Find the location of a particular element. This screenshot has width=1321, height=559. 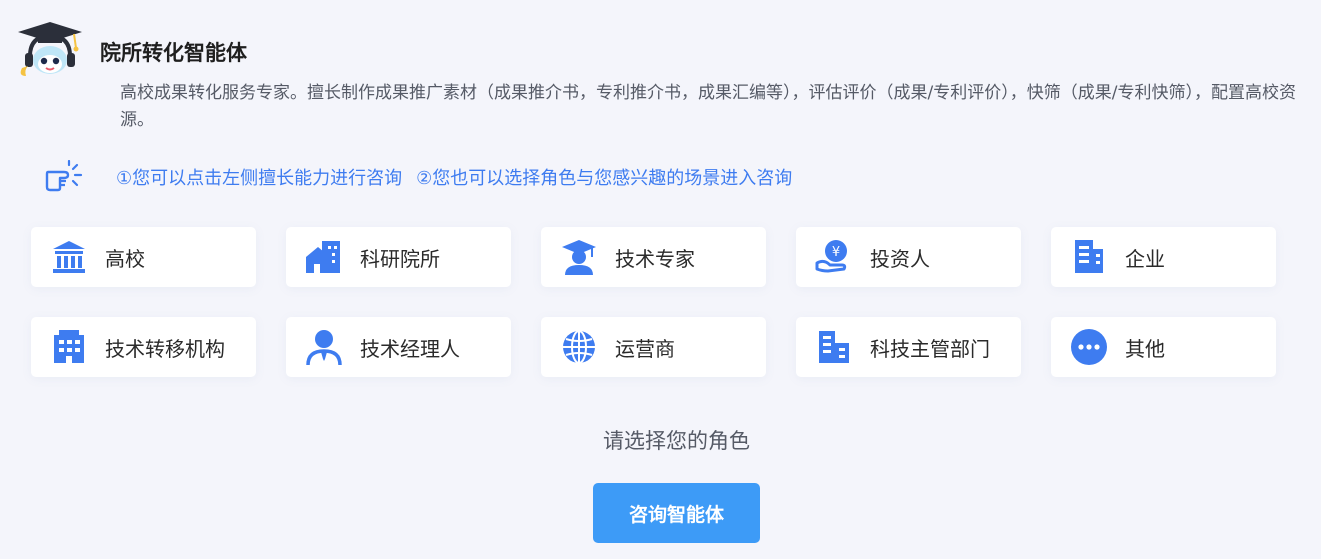

research-institute-icon is located at coordinates (324, 257).